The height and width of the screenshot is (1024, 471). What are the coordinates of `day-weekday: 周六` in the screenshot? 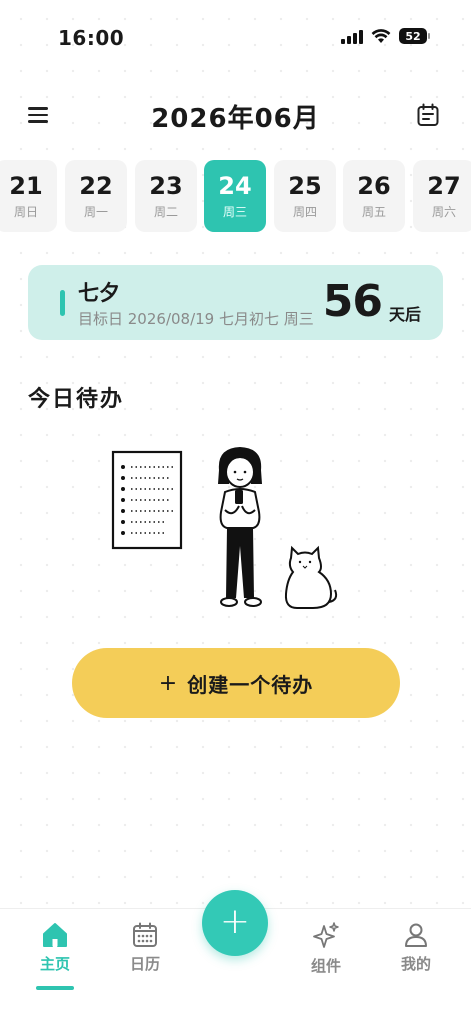 It's located at (443, 212).